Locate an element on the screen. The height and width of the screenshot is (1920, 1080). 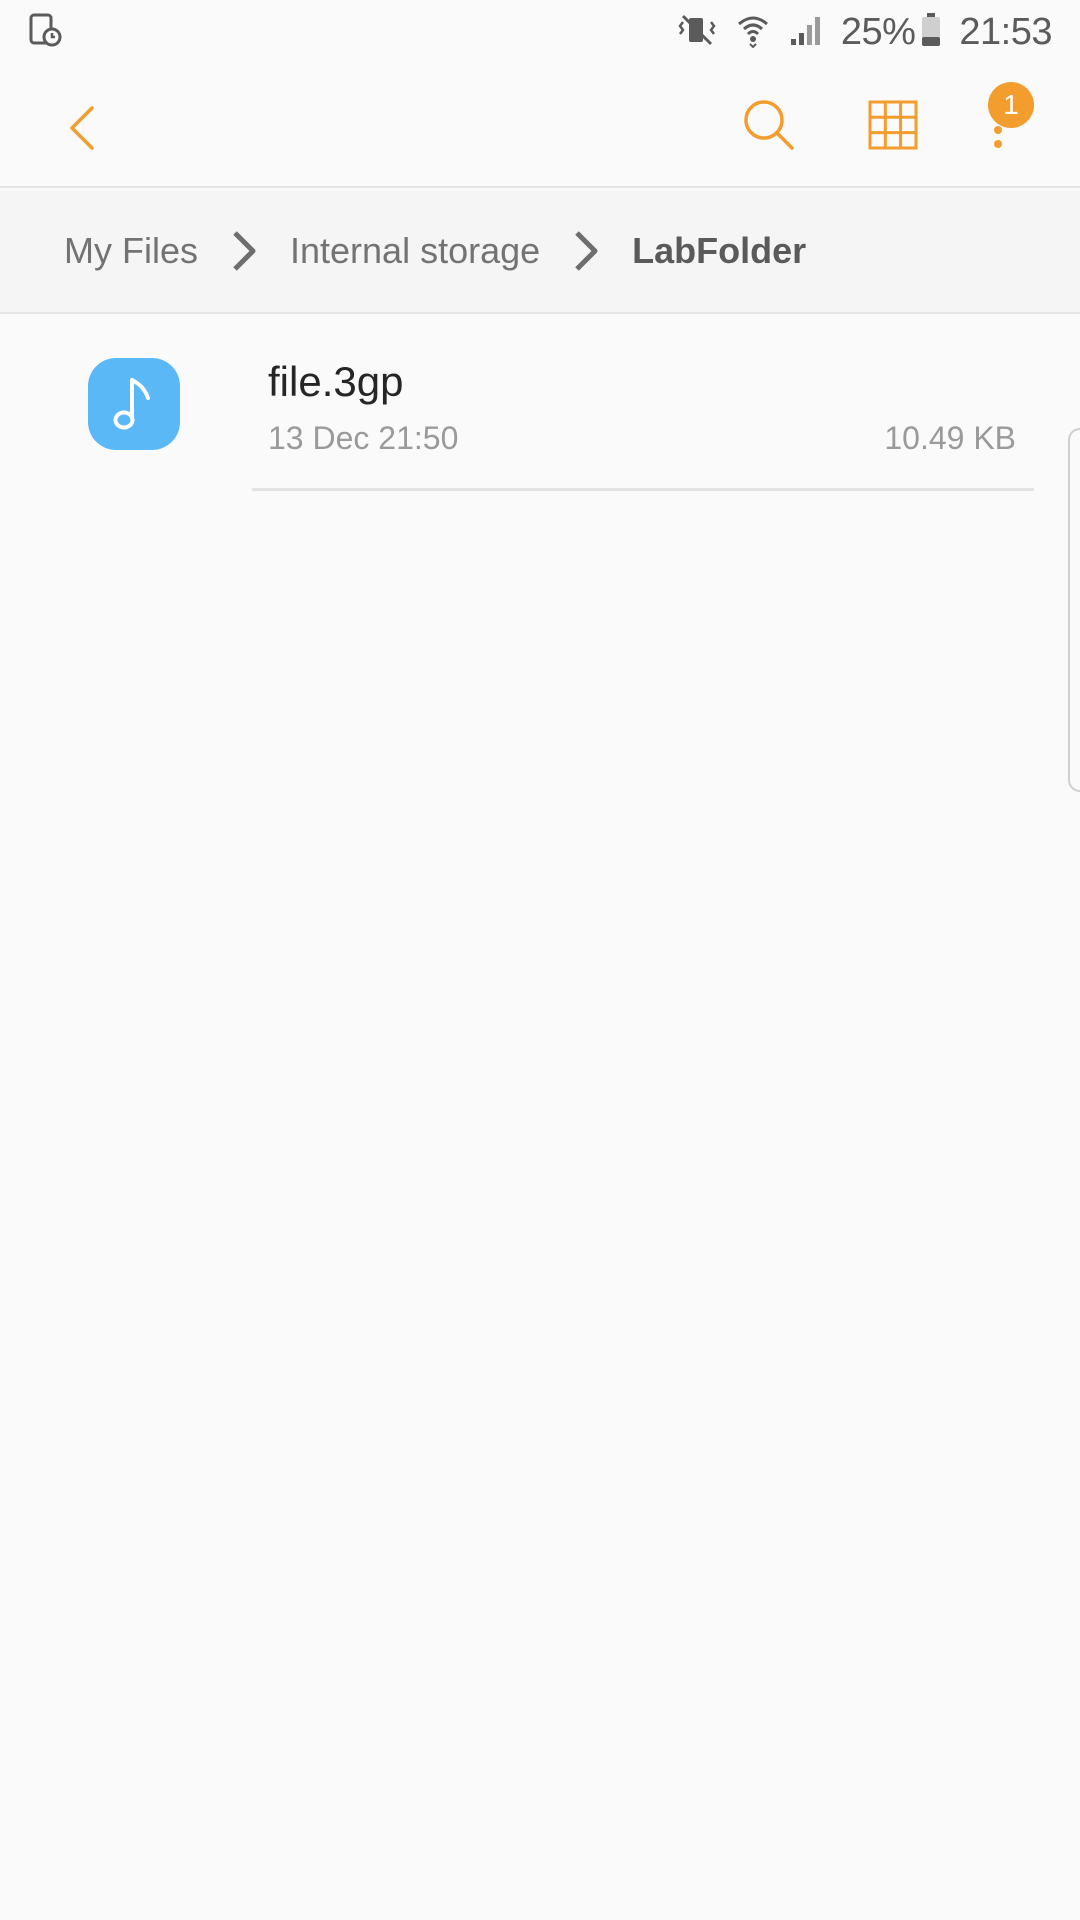
music-note-icon is located at coordinates (134, 404).